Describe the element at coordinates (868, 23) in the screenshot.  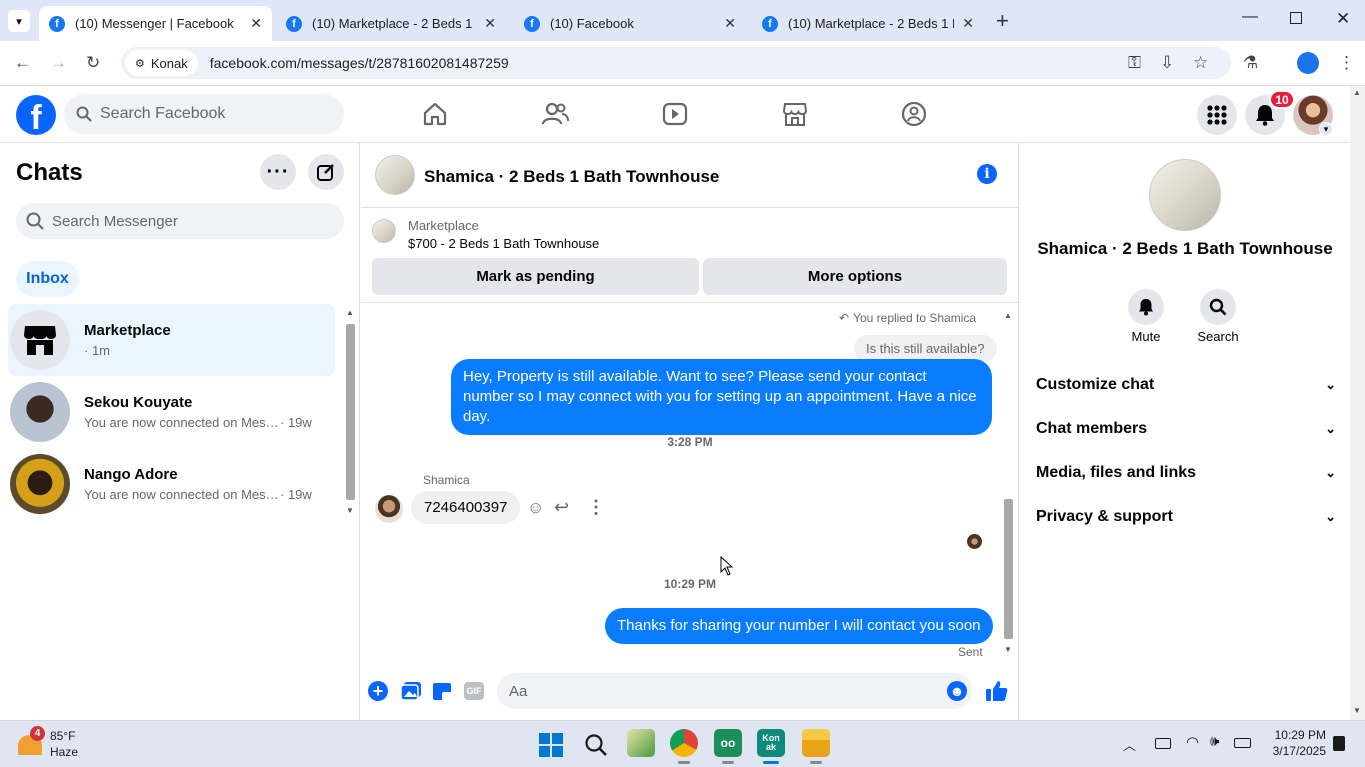
I see `browser-tab-marketplace-2: f (10) Marketplace - 2 Beds 1 Bath ✕` at that location.